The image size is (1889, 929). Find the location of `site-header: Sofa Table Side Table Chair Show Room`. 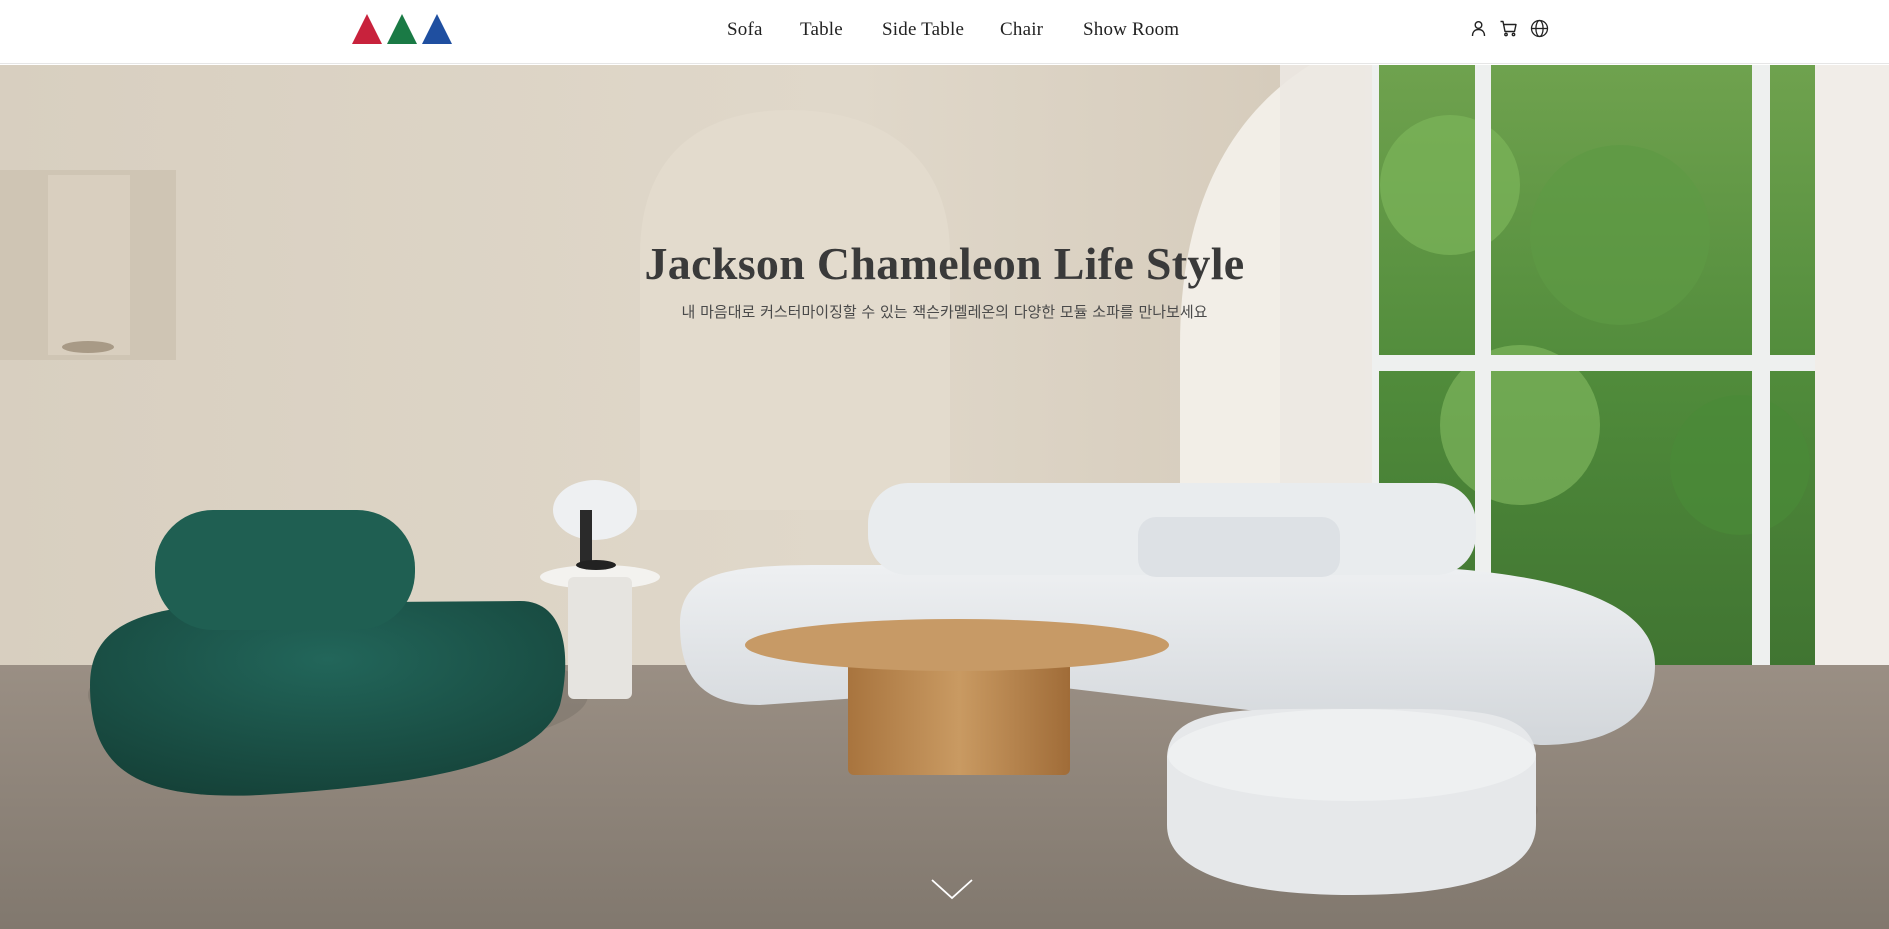

site-header: Sofa Table Side Table Chair Show Room is located at coordinates (944, 32).